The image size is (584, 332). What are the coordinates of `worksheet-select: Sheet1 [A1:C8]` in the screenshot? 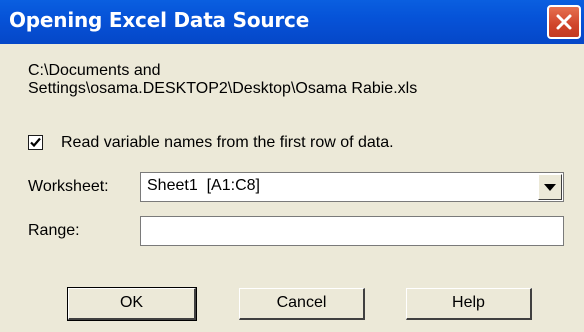 It's located at (352, 187).